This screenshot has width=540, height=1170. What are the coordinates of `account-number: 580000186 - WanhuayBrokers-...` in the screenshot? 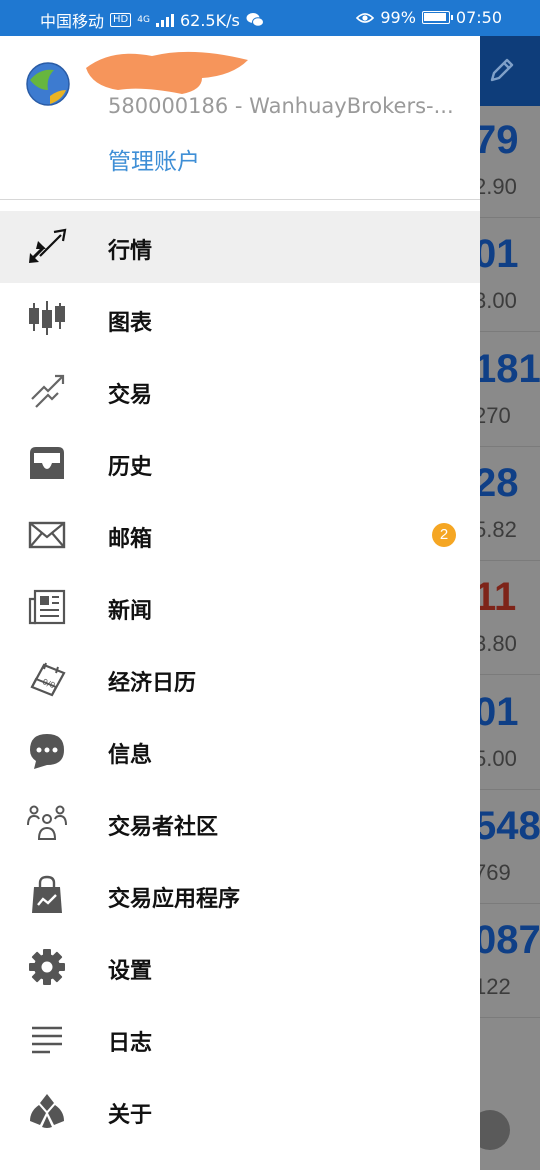 It's located at (281, 106).